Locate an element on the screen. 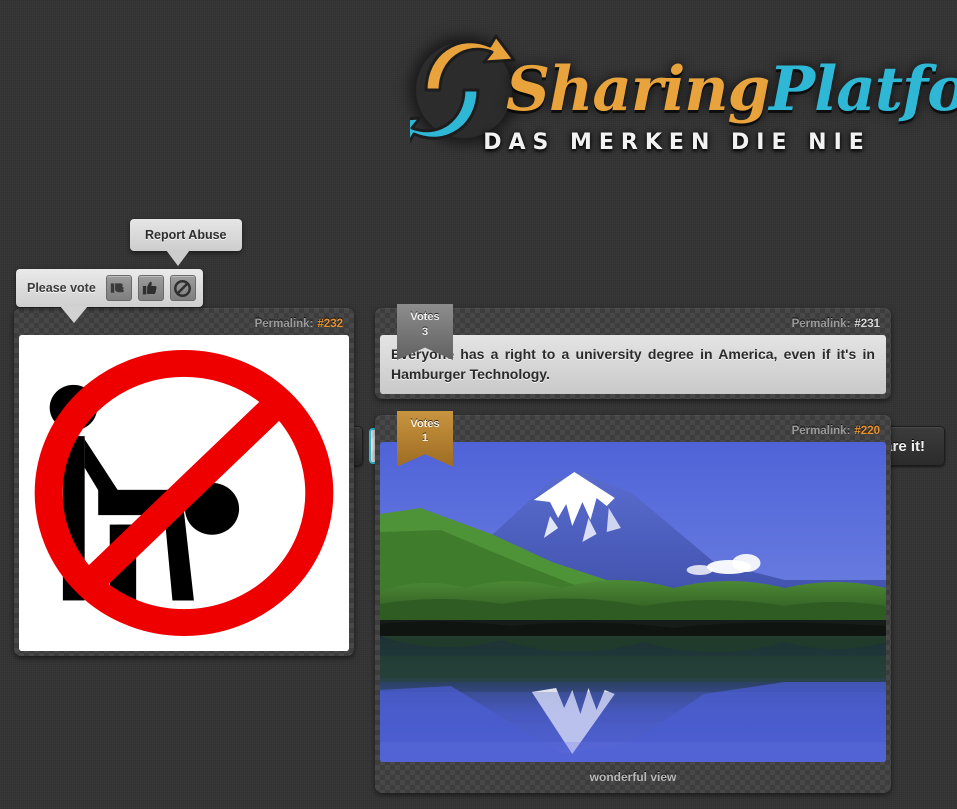 Image resolution: width=957 pixels, height=809 pixels. thumbs-down-icon is located at coordinates (118, 287).